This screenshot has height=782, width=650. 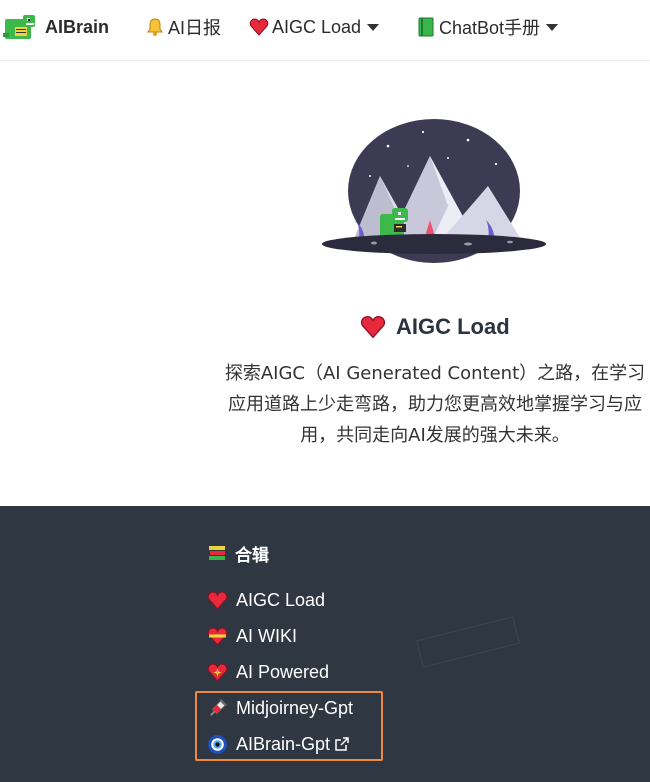 What do you see at coordinates (281, 599) in the screenshot?
I see `footer-link-label: AIGC Load` at bounding box center [281, 599].